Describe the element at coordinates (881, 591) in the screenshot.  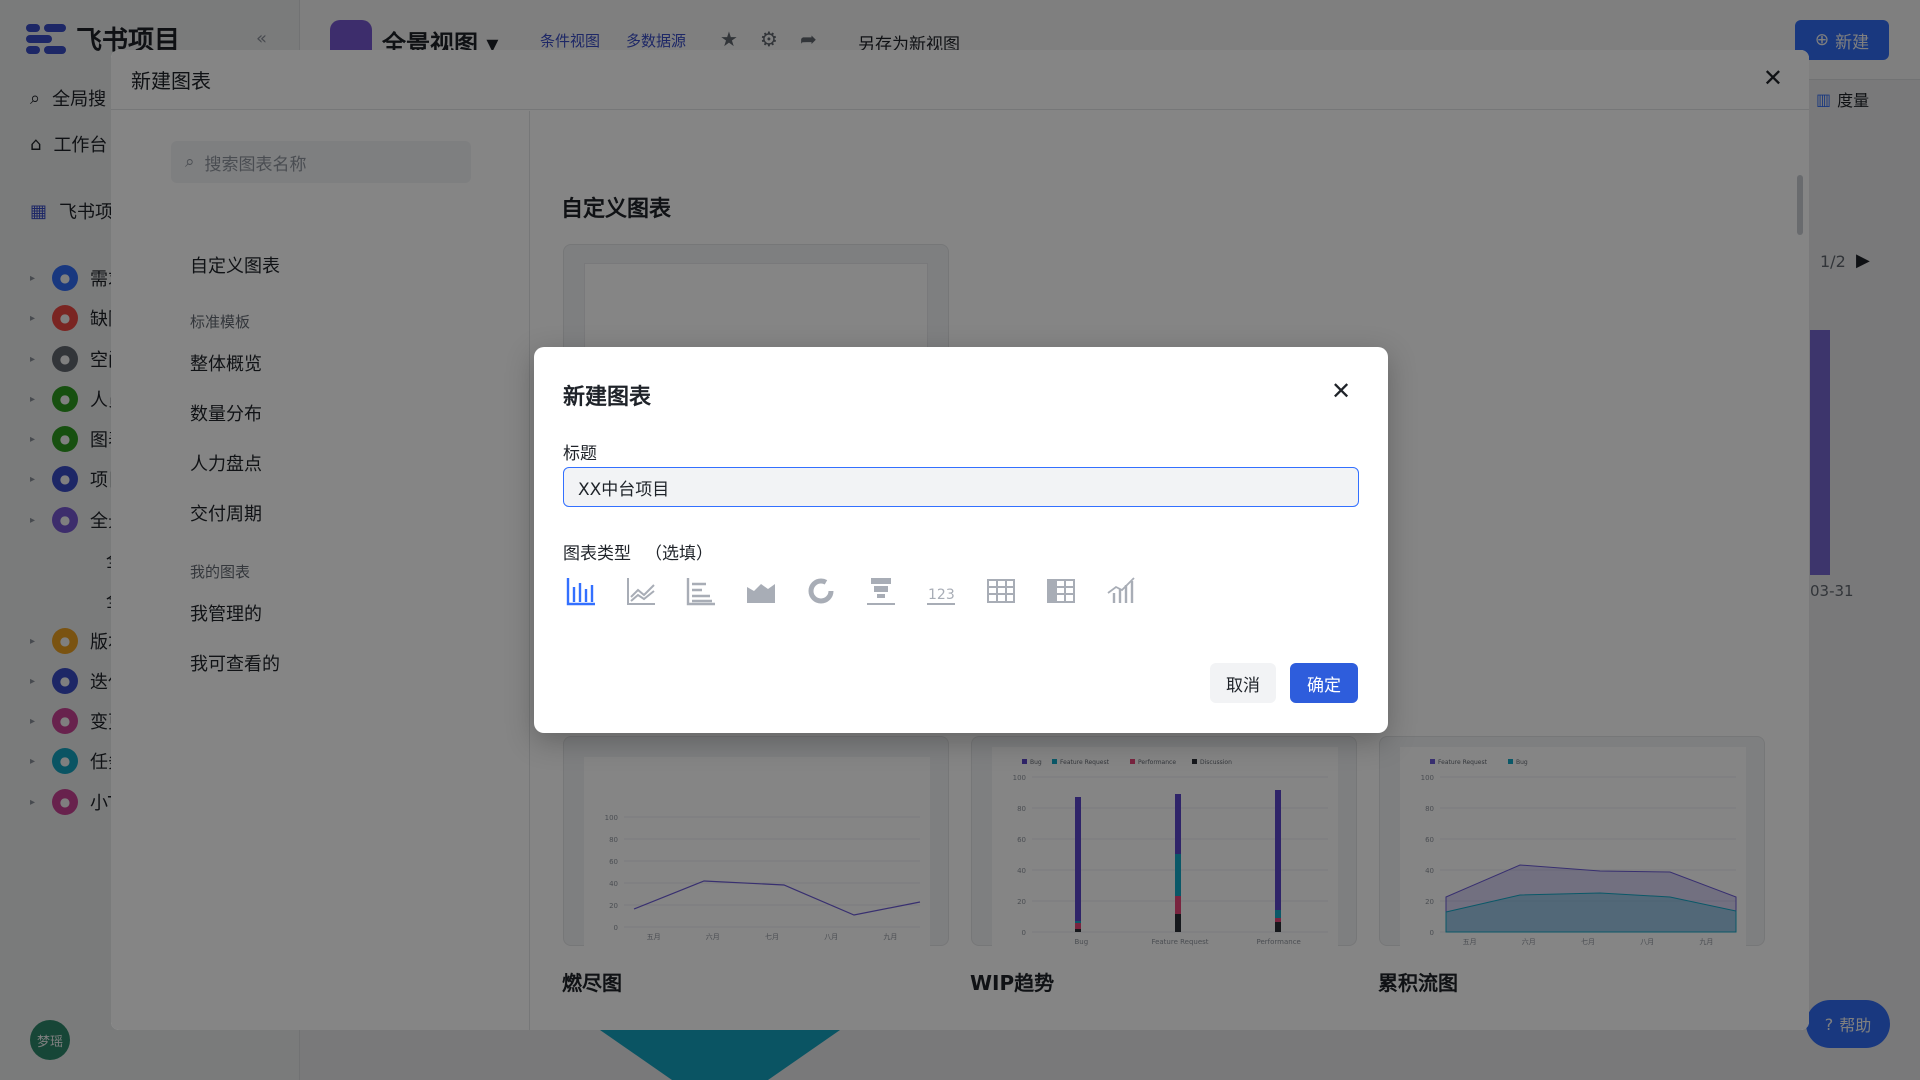
I see `funnel-chart-icon` at that location.